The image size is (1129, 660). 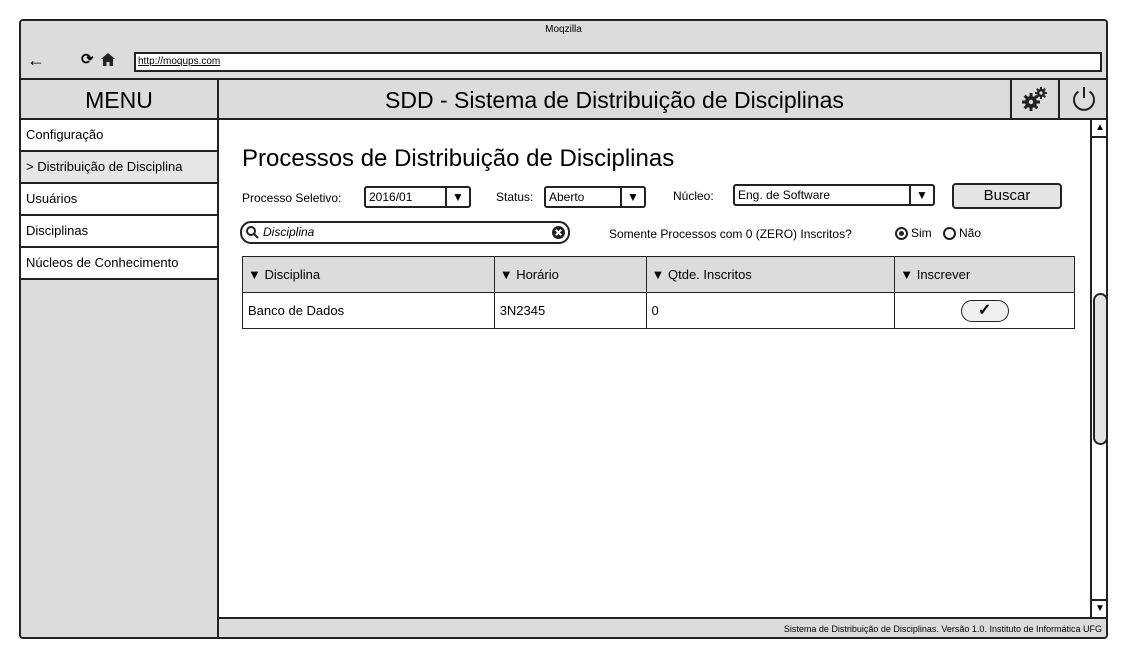 I want to click on power-button, so click(x=1082, y=99).